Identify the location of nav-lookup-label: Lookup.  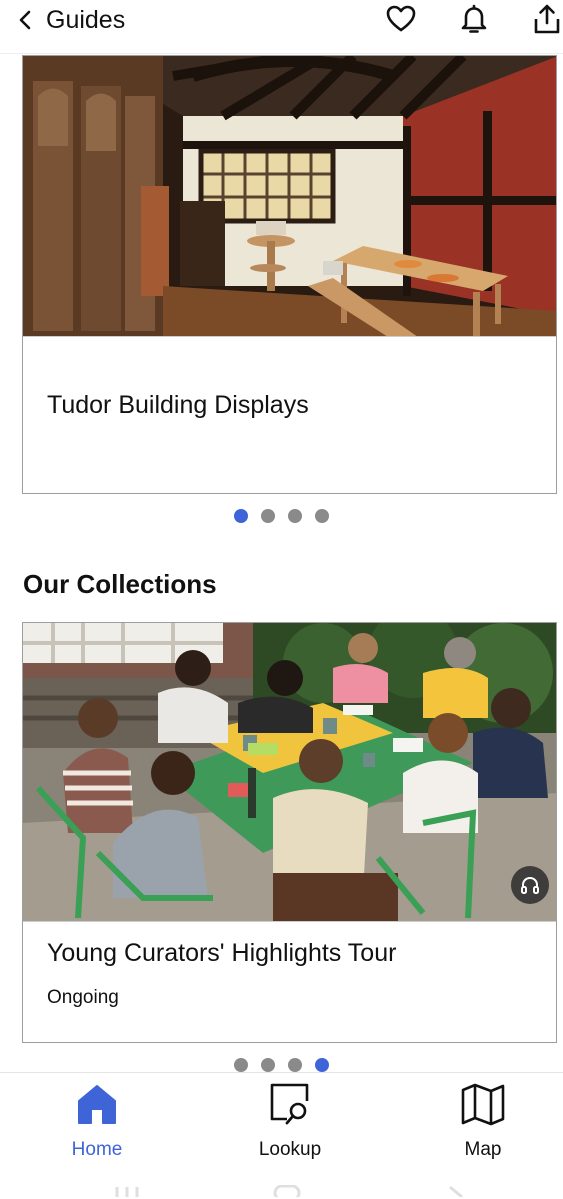
(290, 1149).